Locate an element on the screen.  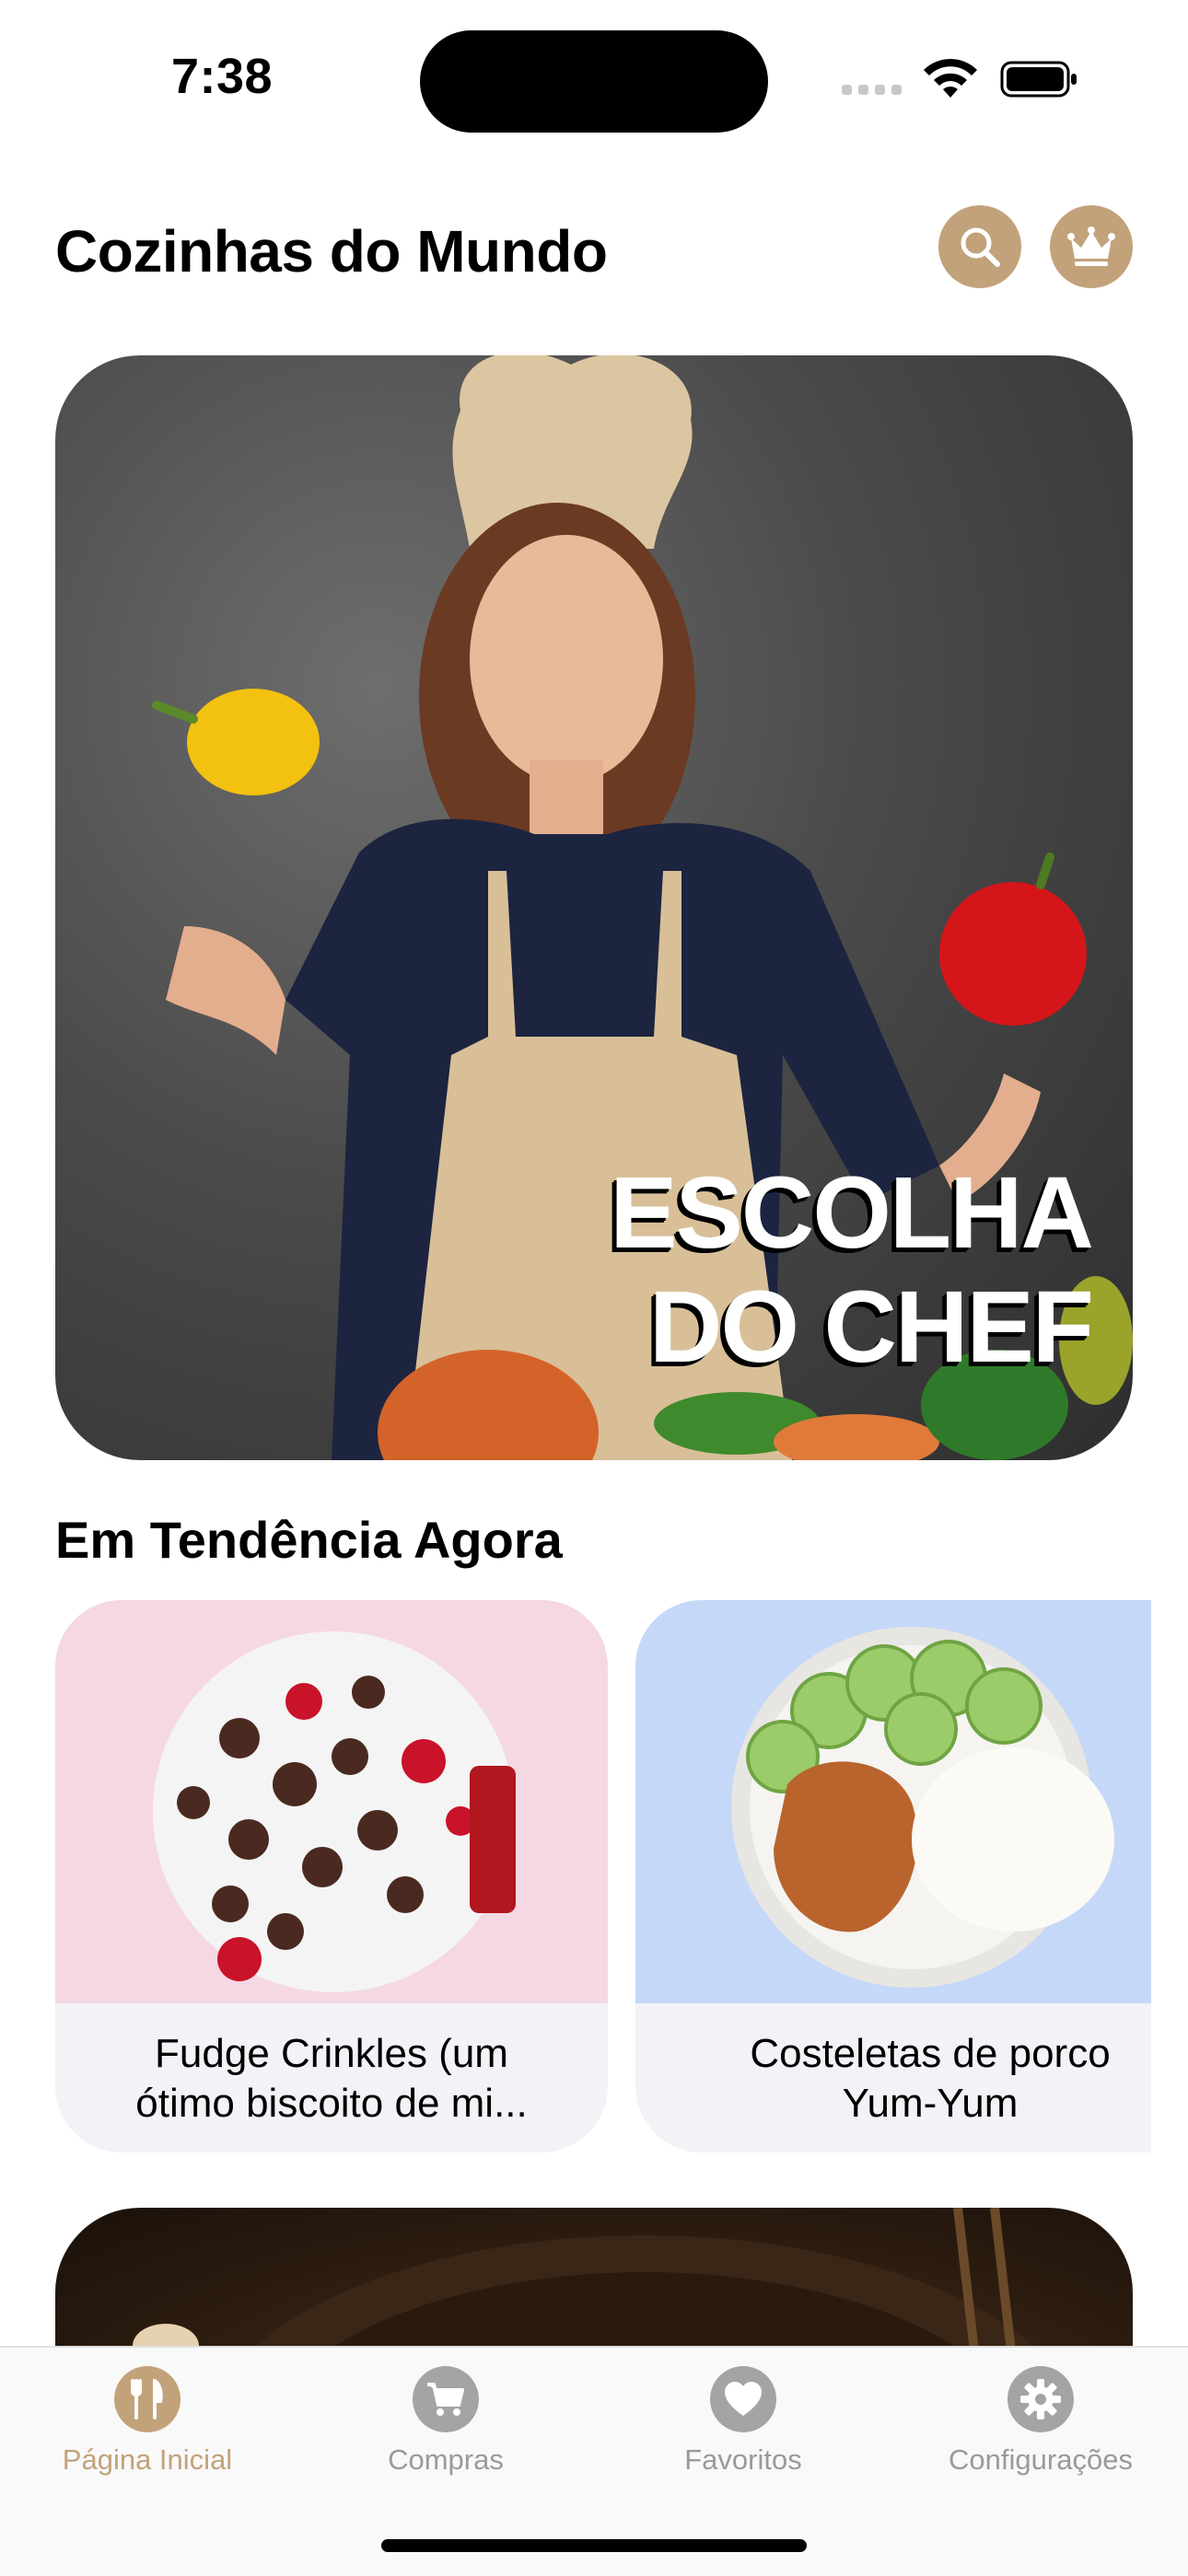
tab-favorites: Favoritos is located at coordinates (743, 2421).